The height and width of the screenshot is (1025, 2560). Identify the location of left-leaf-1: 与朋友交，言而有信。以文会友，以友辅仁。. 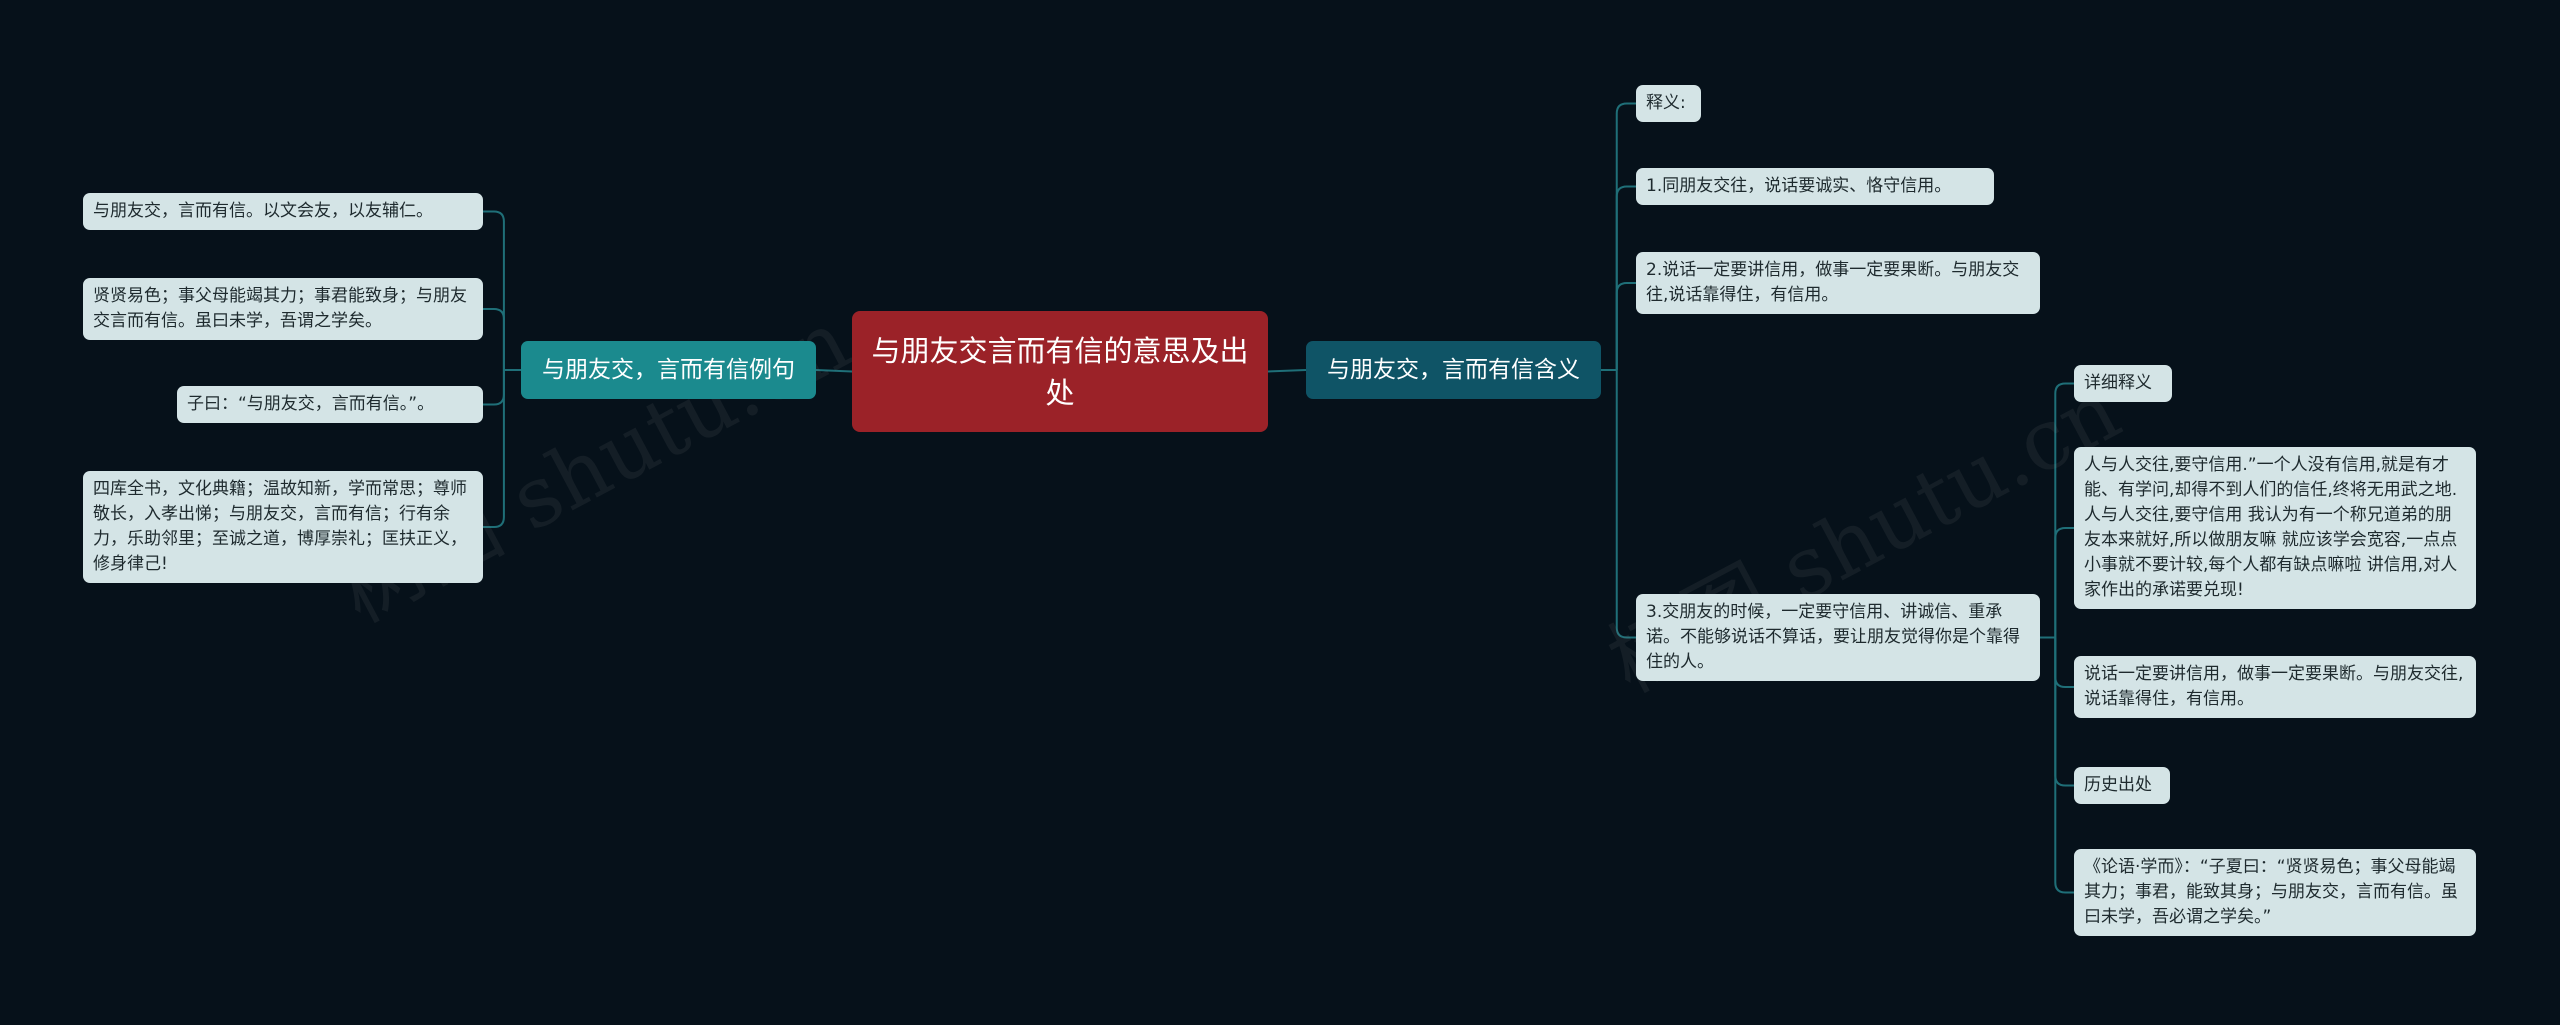
(283, 211).